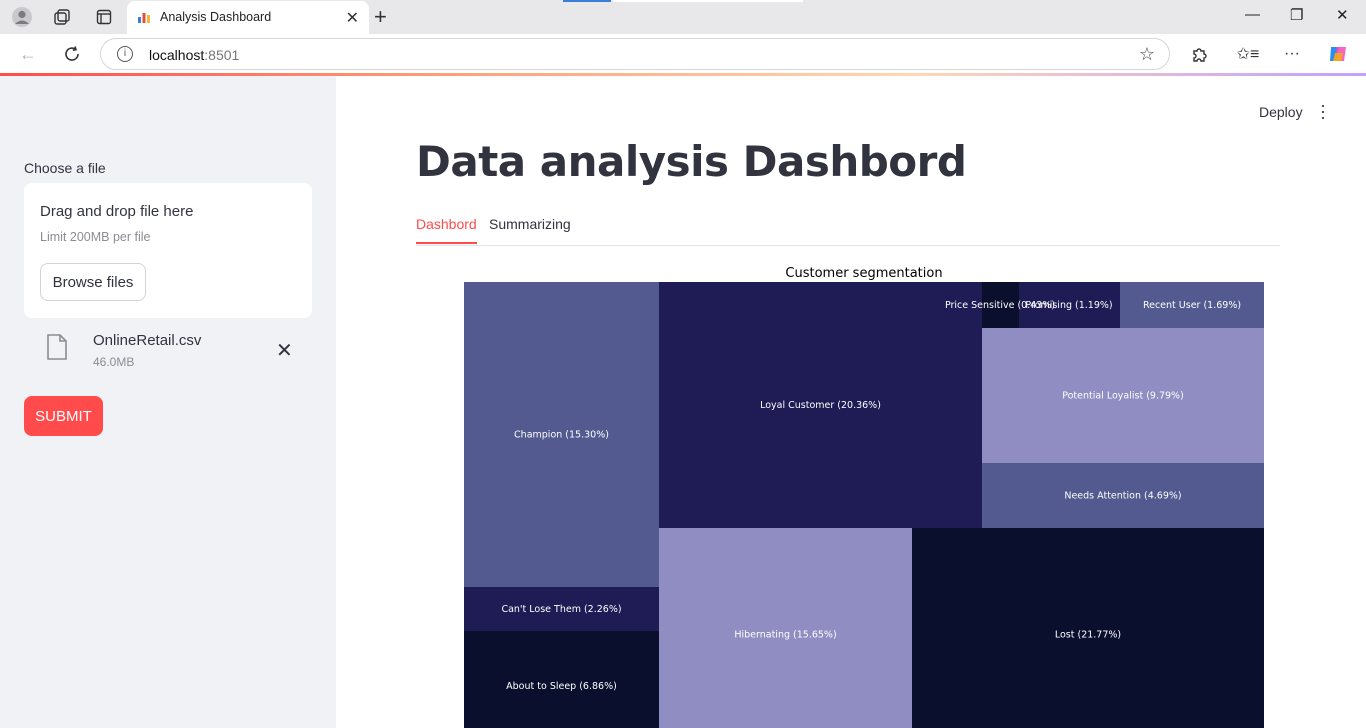 This screenshot has height=728, width=1366. What do you see at coordinates (216, 17) in the screenshot?
I see `browser-tab-title: Analysis Dashboard` at bounding box center [216, 17].